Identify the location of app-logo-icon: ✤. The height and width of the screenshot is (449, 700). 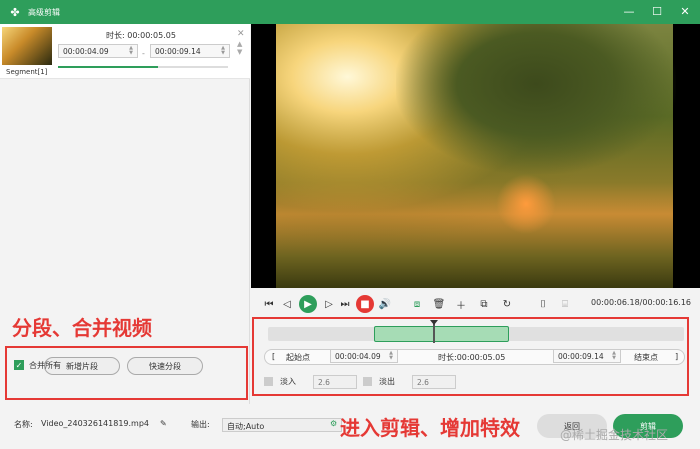
(15, 12).